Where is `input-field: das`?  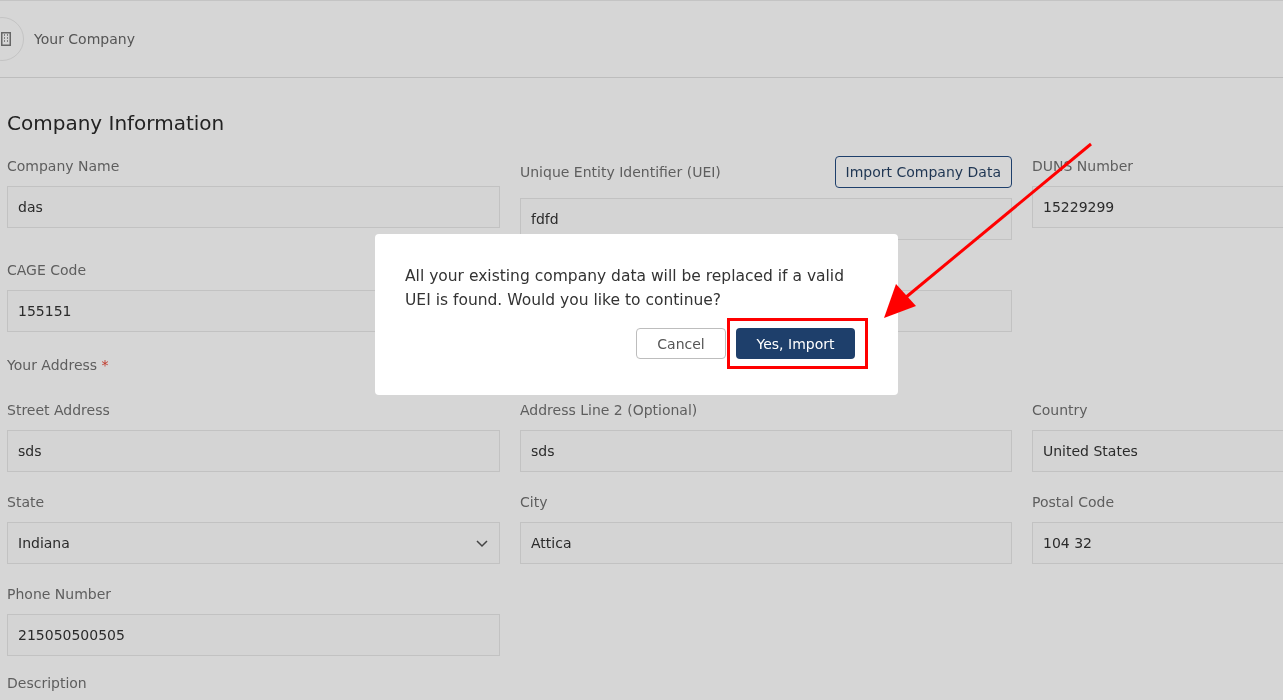 input-field: das is located at coordinates (253, 207).